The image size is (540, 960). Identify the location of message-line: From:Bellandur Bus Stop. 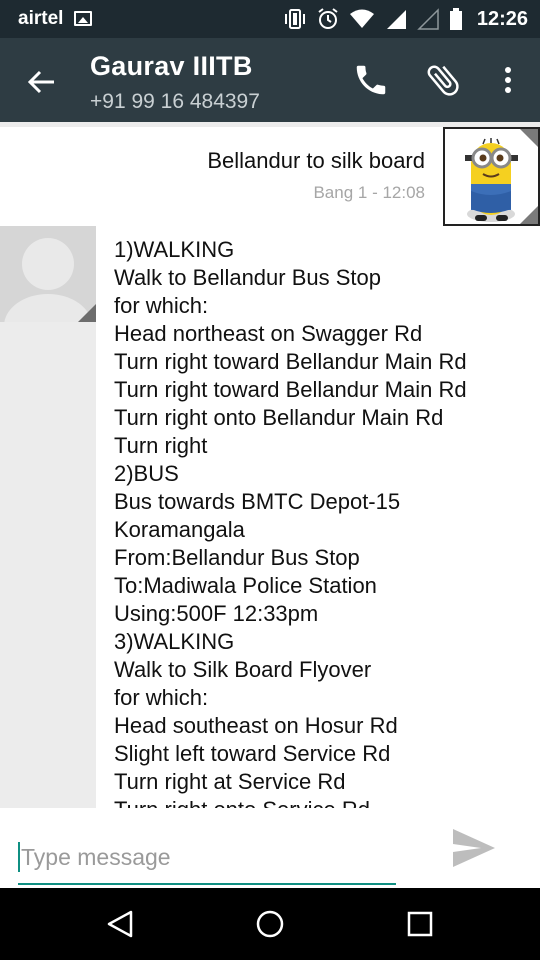
(237, 557).